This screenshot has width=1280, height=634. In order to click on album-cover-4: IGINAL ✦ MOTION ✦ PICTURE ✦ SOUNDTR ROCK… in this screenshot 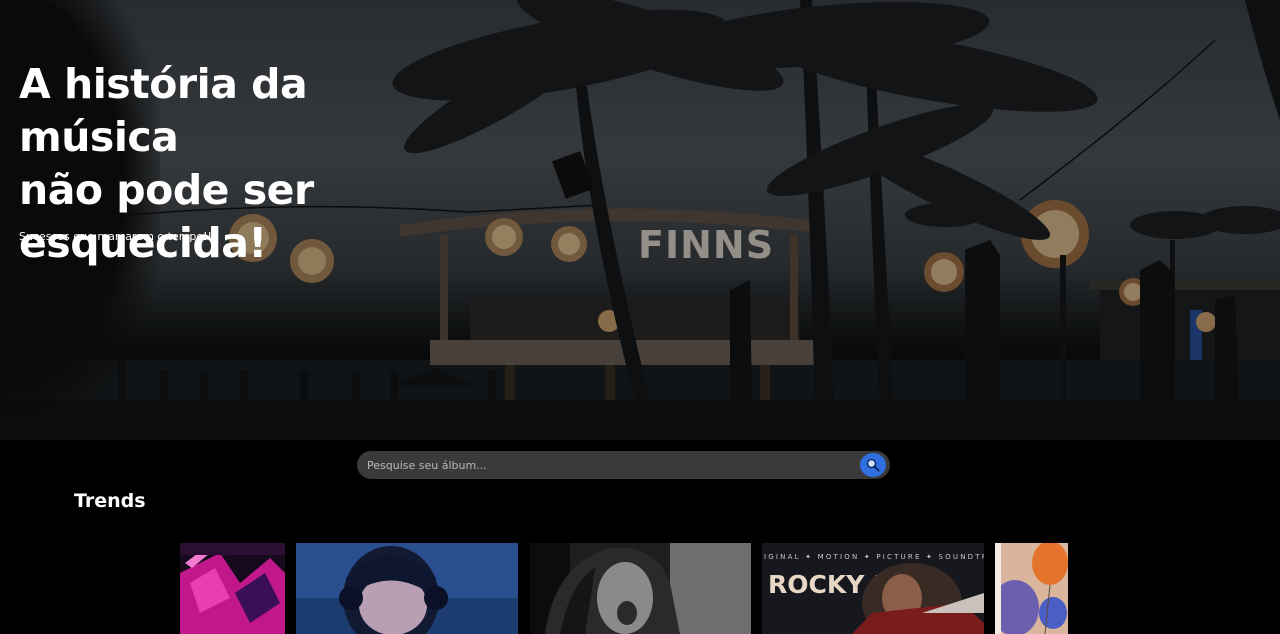, I will do `click(873, 588)`.